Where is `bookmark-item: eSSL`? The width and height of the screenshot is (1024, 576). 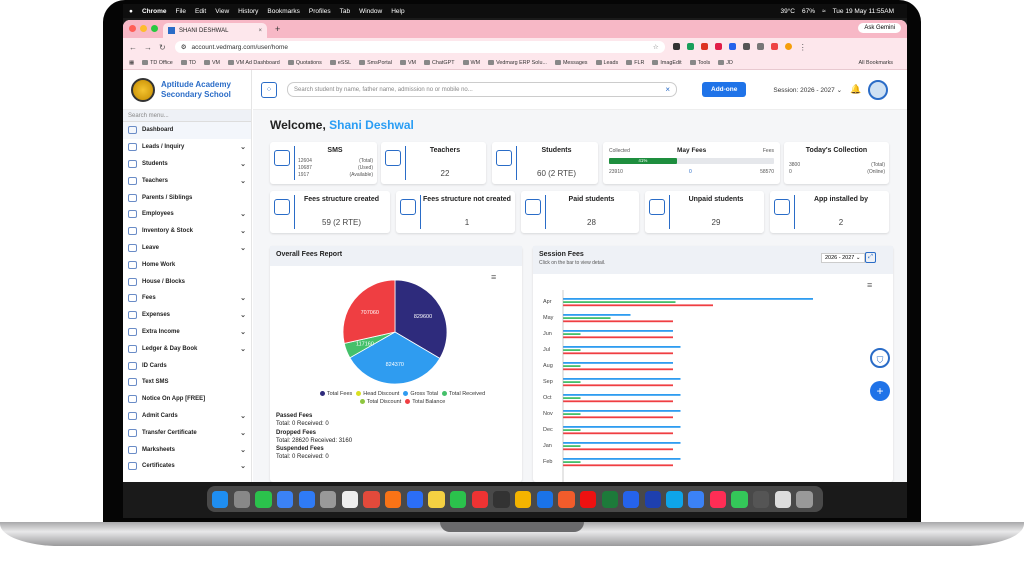 bookmark-item: eSSL is located at coordinates (340, 63).